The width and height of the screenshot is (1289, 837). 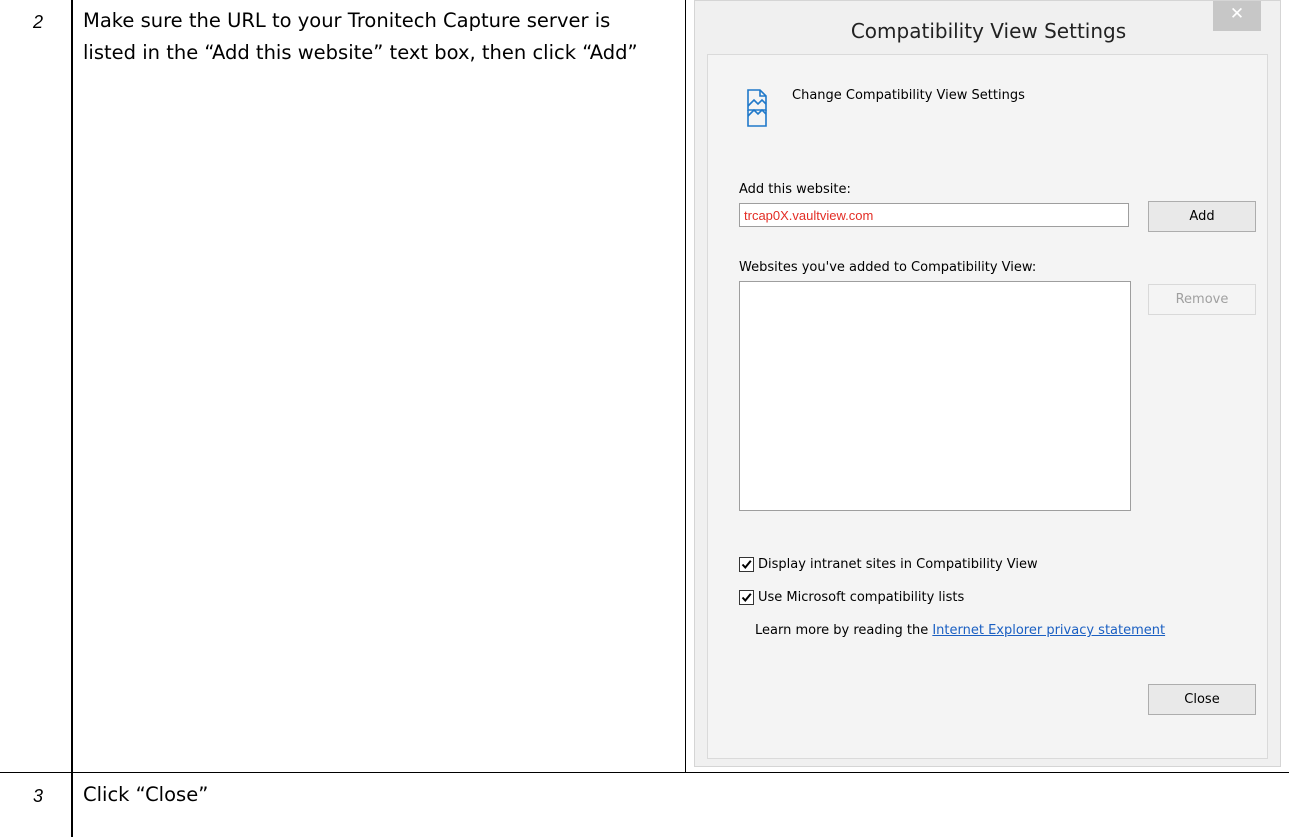 I want to click on dialog-header-label: Change Compatibility View Settings, so click(x=908, y=95).